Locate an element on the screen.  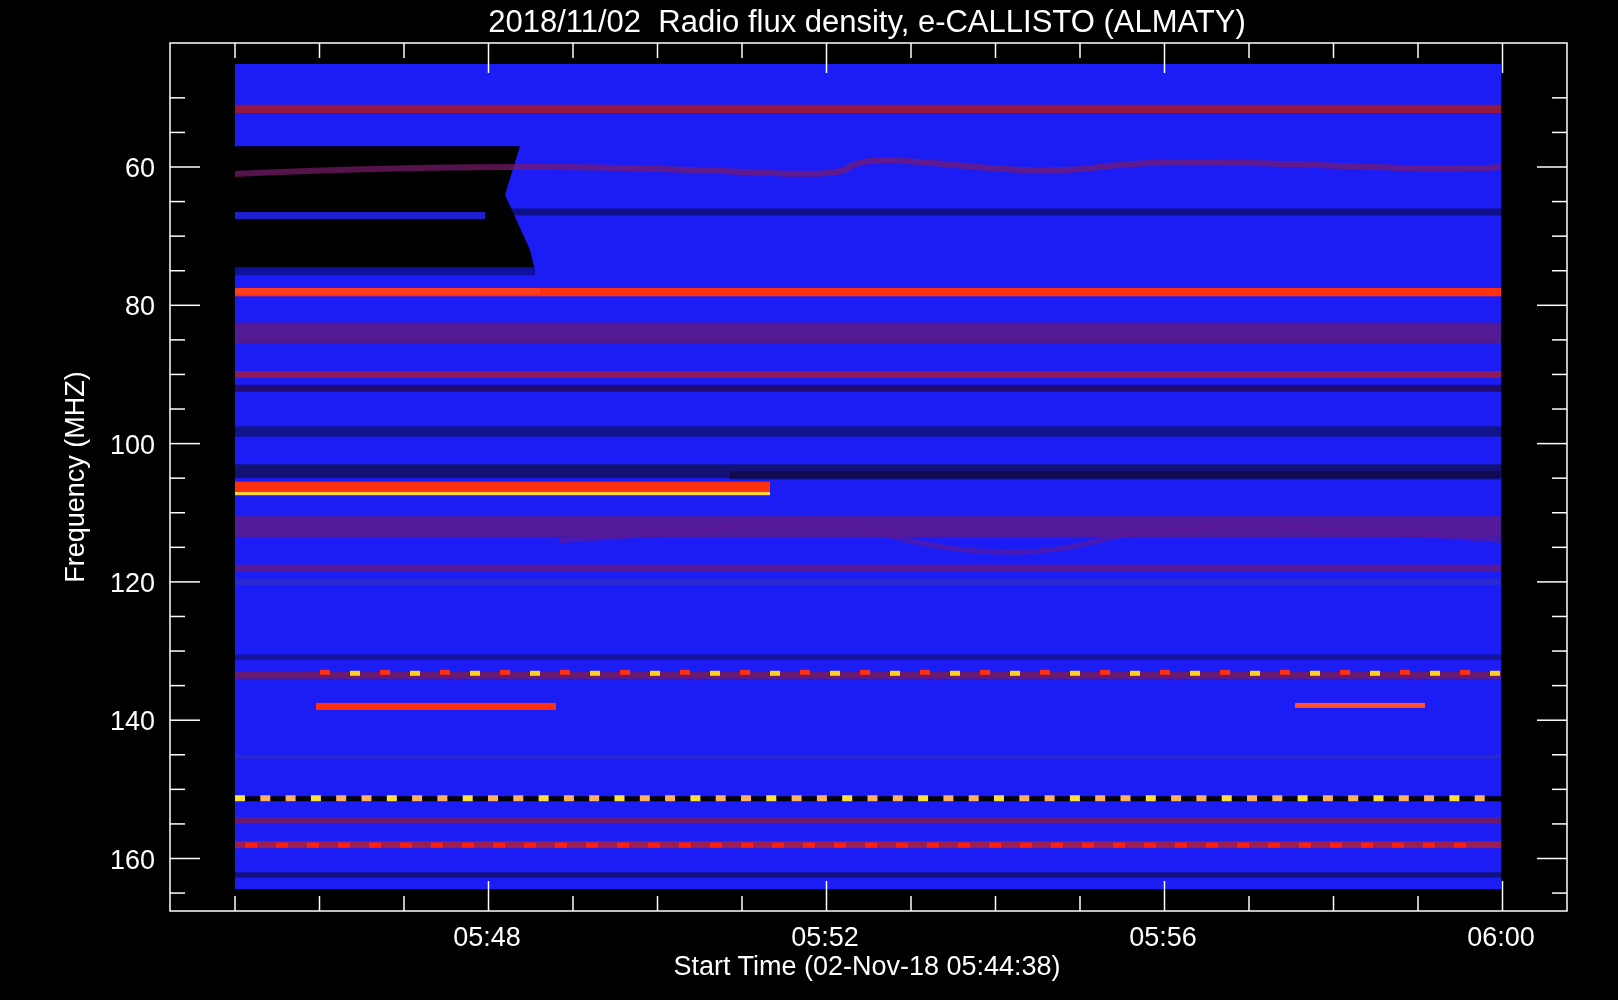
axis-title: Frequency (MHZ) is located at coordinates (75, 477).